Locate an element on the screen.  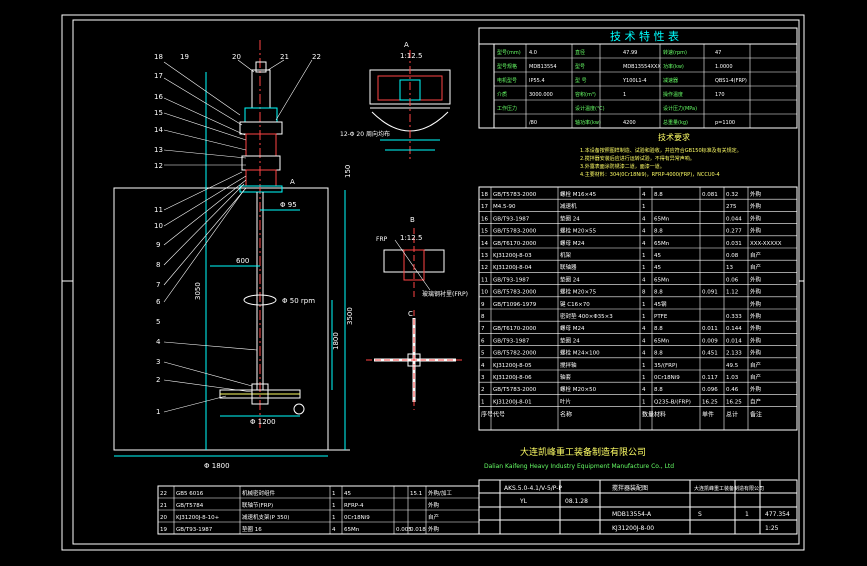
tech-cell: 型号(mm) is located at coordinates (509, 52).